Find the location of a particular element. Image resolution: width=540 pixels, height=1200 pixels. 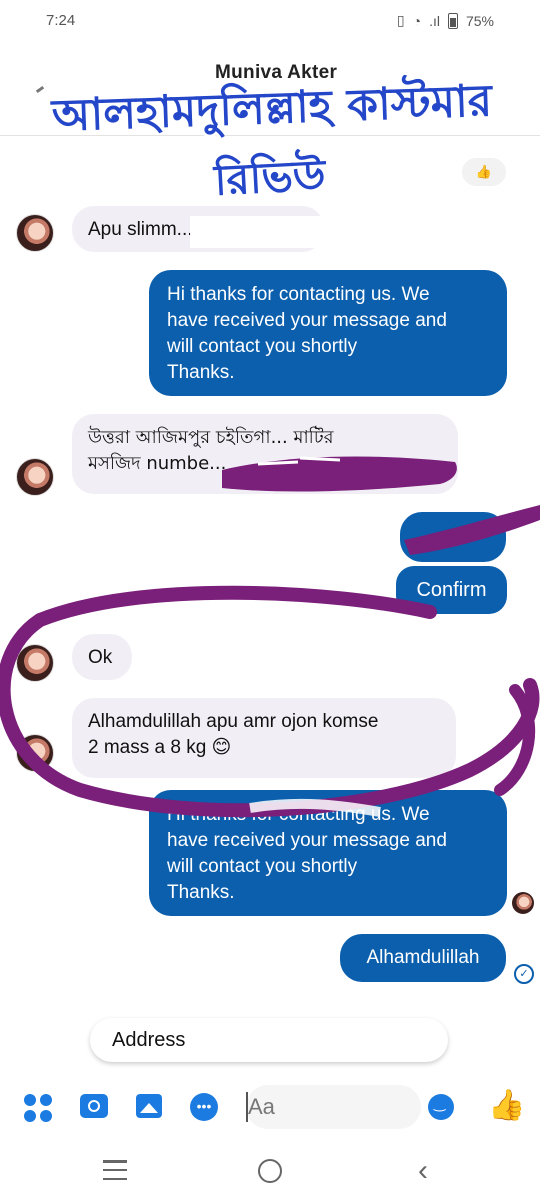

wifi-icon: ◔ is located at coordinates (417, 20).